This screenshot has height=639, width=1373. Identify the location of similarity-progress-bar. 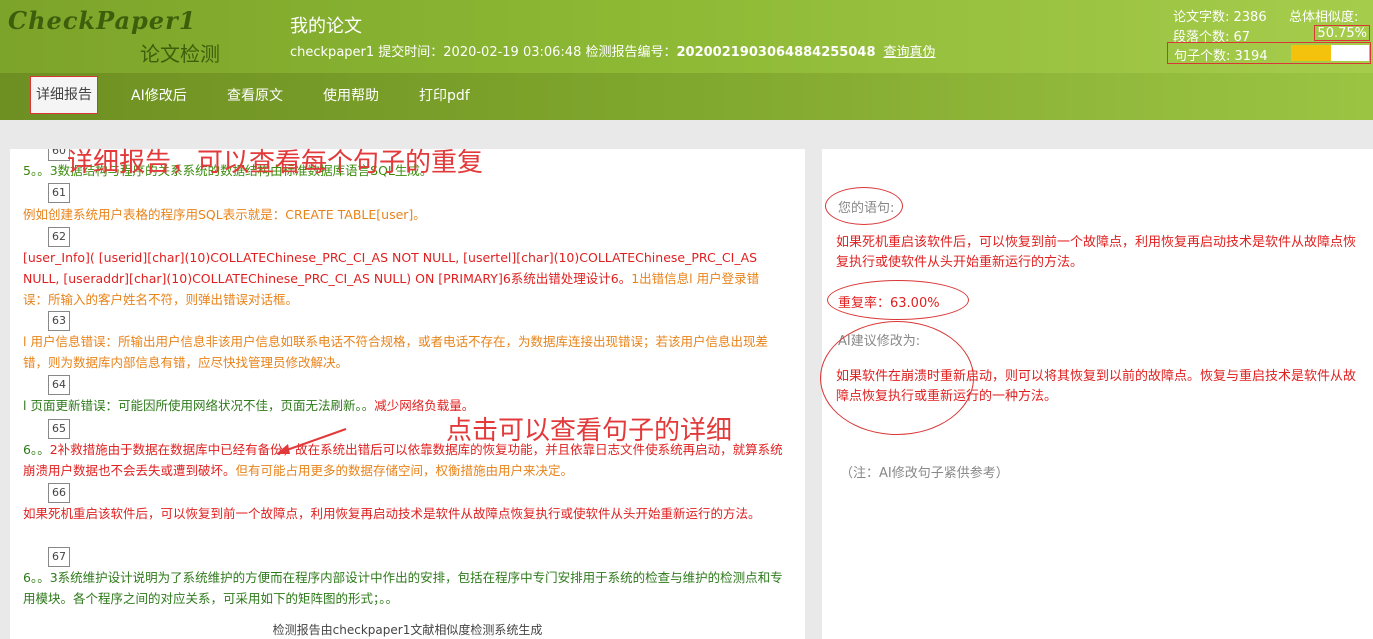
(1330, 53).